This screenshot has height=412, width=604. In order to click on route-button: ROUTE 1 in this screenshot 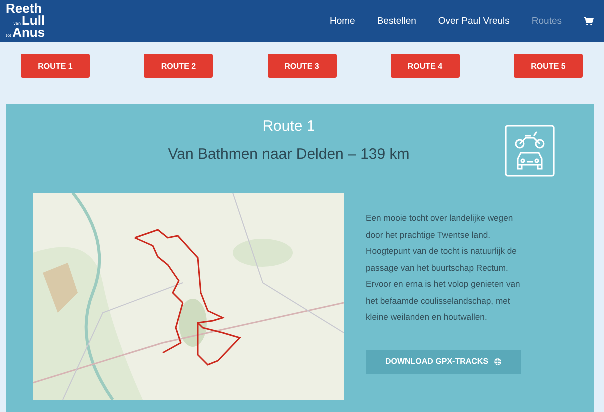, I will do `click(55, 66)`.